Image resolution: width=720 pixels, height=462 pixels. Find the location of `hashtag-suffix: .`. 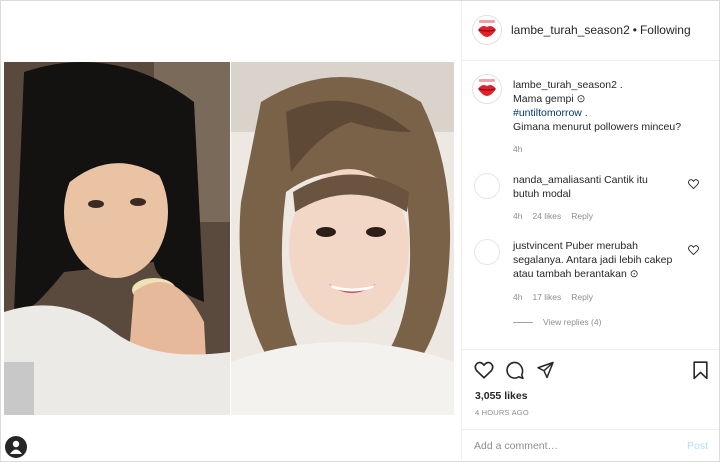

hashtag-suffix: . is located at coordinates (584, 113).